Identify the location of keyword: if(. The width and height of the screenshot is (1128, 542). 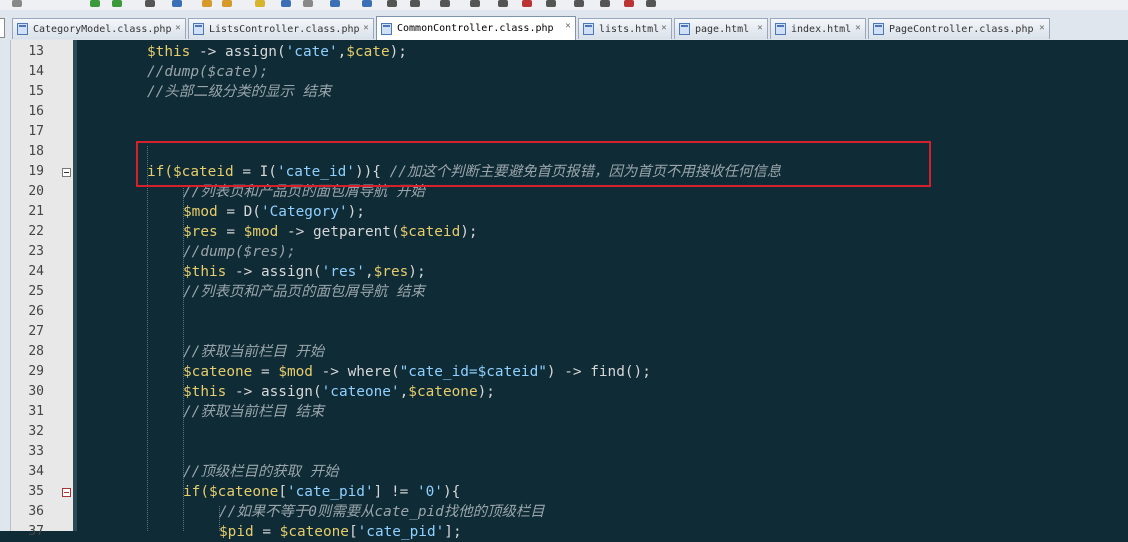
(196, 492).